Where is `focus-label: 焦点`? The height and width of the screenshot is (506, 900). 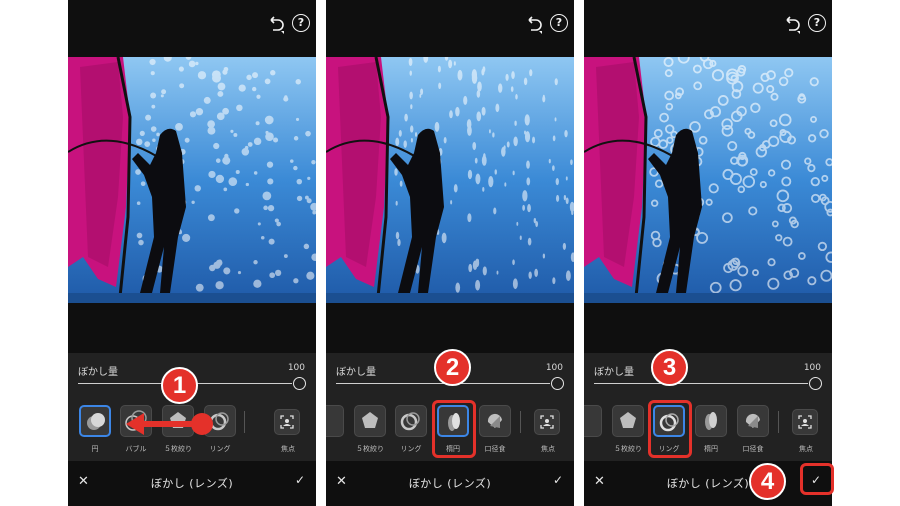
focus-label: 焦点 is located at coordinates (288, 449).